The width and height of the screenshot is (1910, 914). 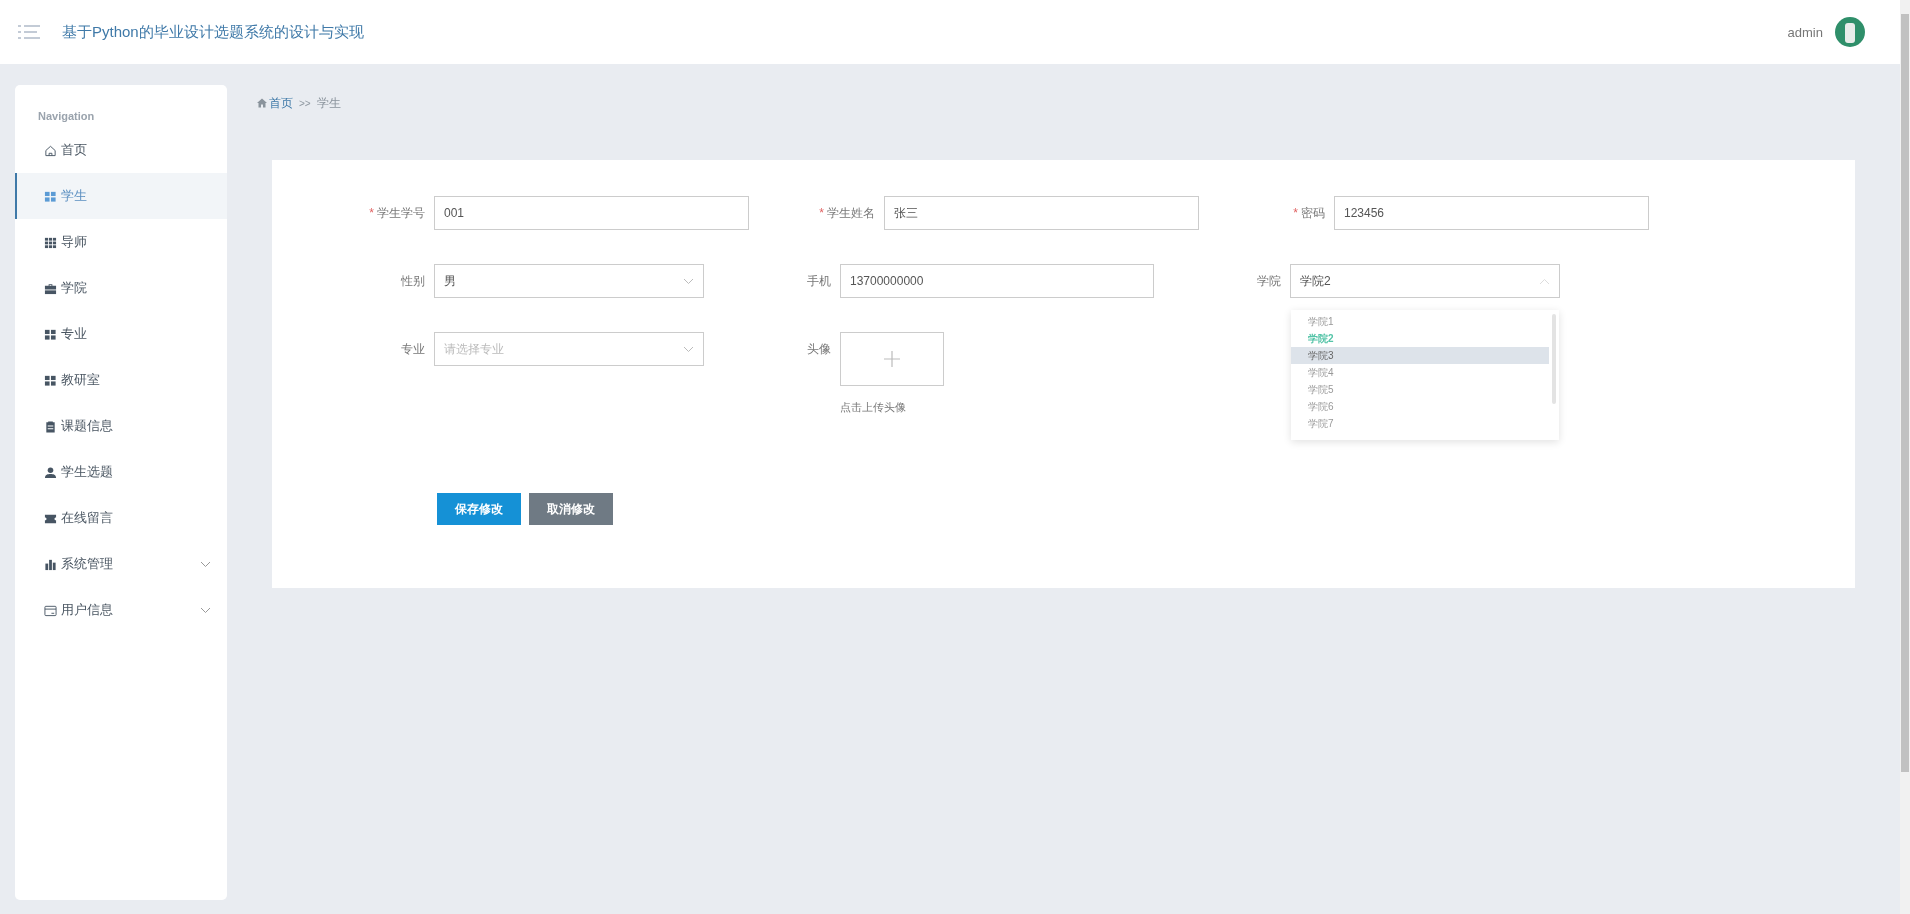 What do you see at coordinates (1544, 281) in the screenshot?
I see `chevron-up-icon` at bounding box center [1544, 281].